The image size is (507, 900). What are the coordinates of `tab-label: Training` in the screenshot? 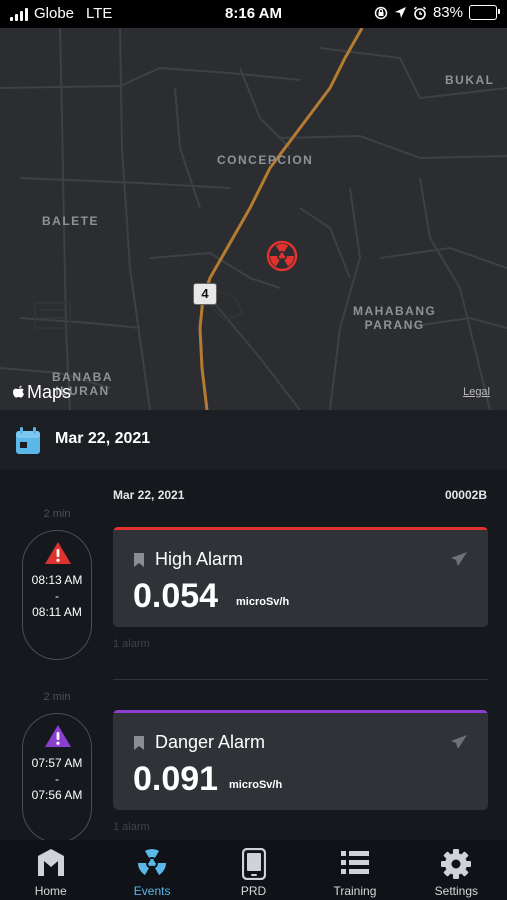 It's located at (355, 891).